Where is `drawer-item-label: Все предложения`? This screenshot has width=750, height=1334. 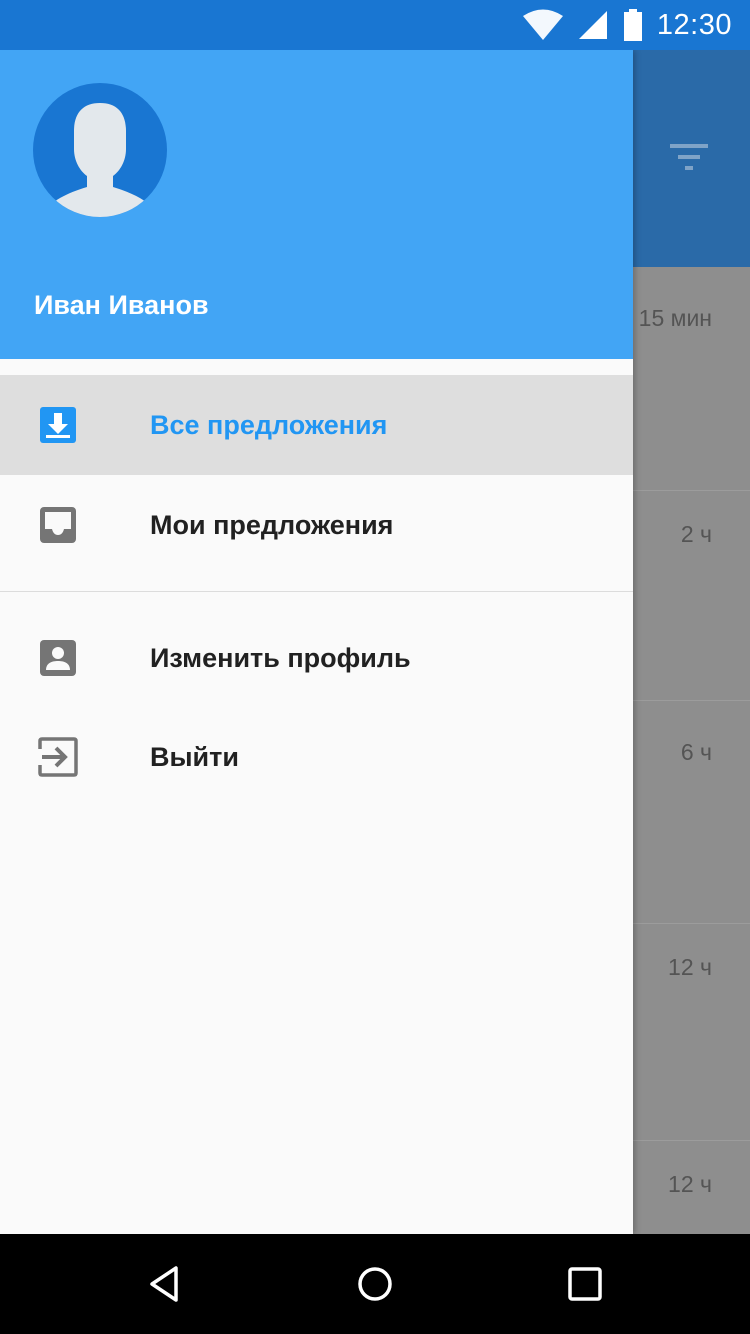 drawer-item-label: Все предложения is located at coordinates (269, 424).